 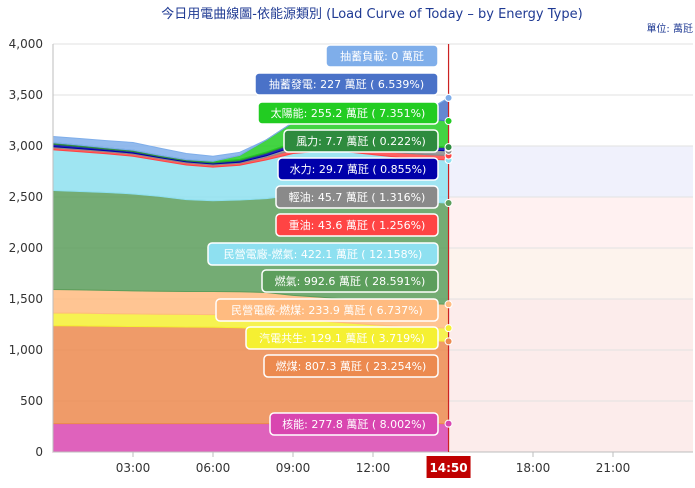 I want to click on y-tick-label: 3,000, so click(x=26, y=146).